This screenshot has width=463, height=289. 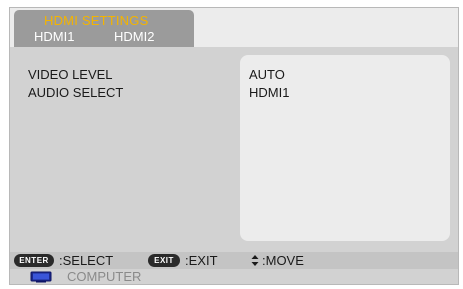 What do you see at coordinates (34, 260) in the screenshot?
I see `enter-key-badge: ENTER` at bounding box center [34, 260].